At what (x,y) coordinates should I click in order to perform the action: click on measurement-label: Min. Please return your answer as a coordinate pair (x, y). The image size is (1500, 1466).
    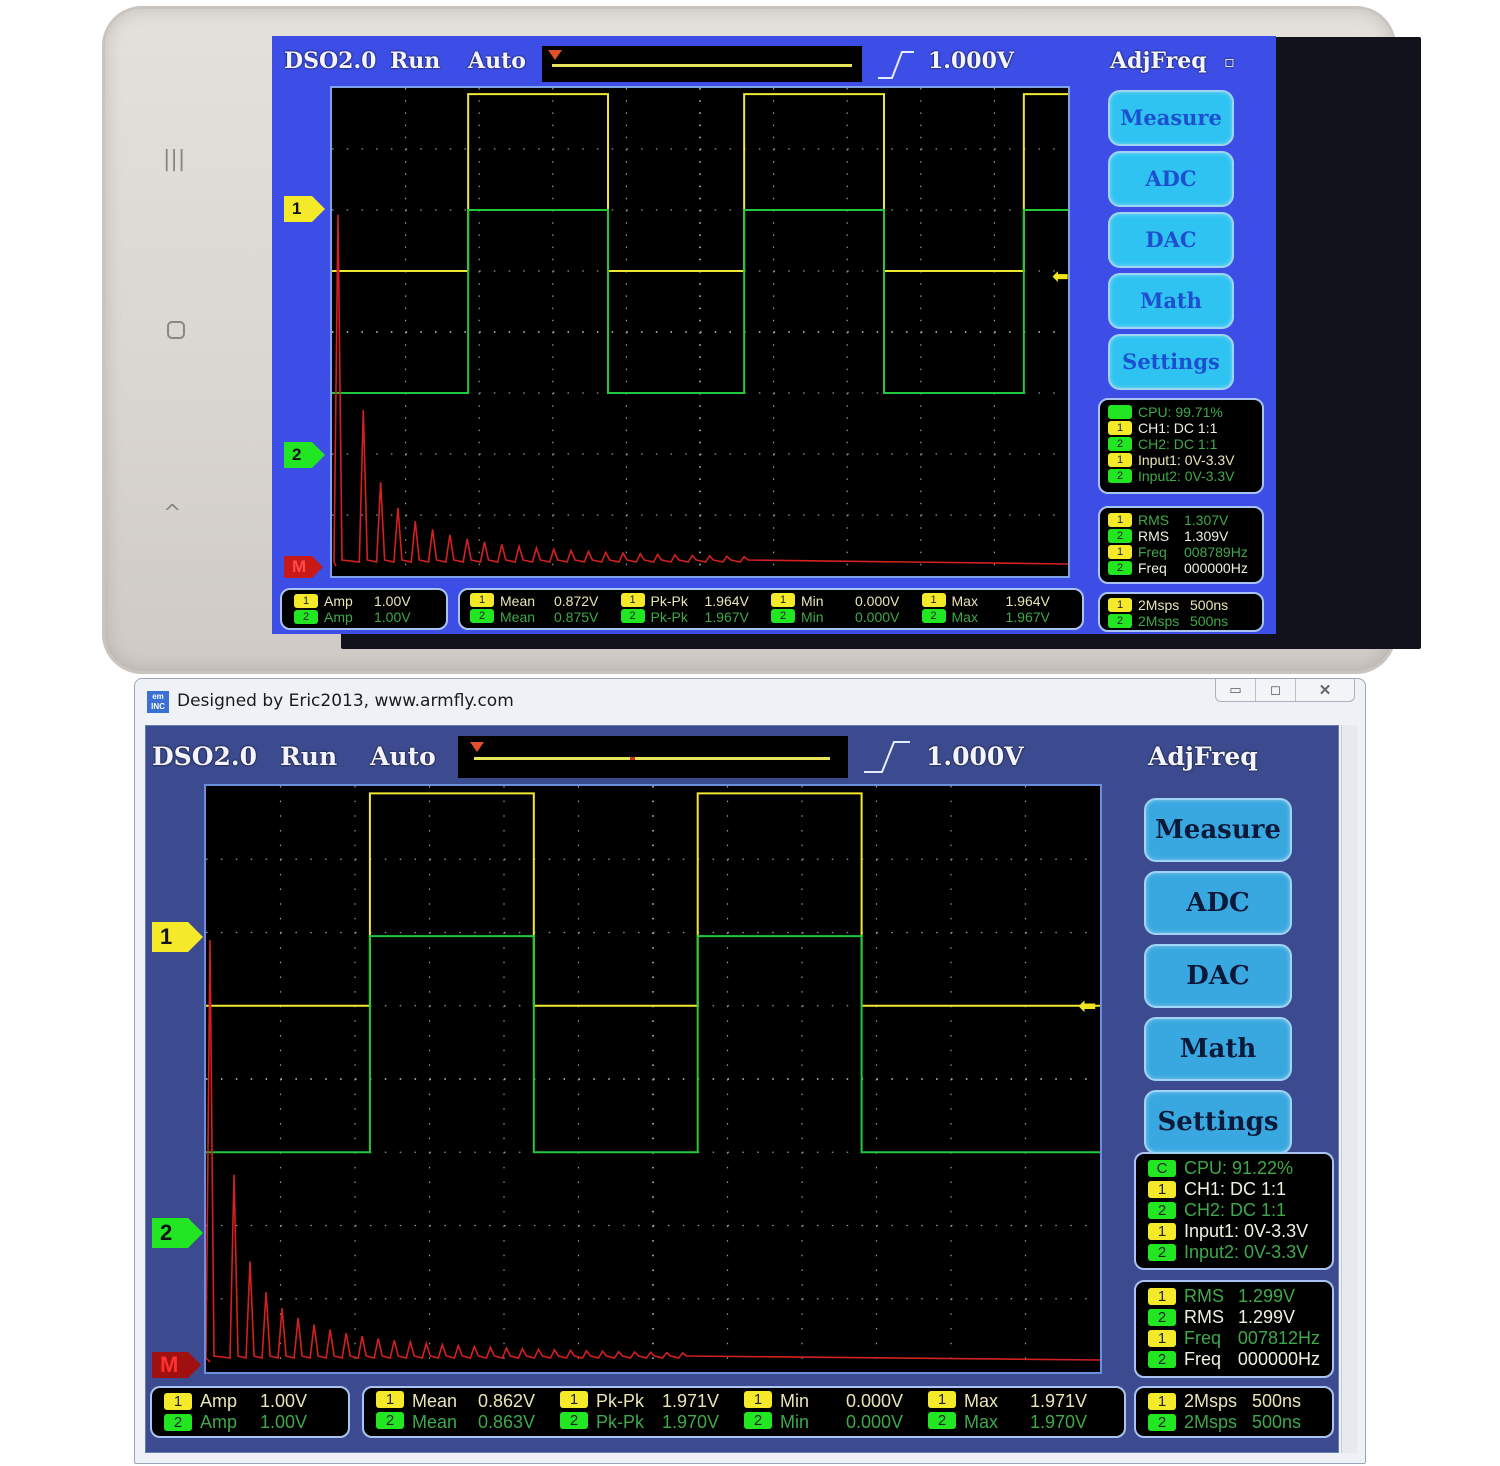
    Looking at the image, I should click on (812, 601).